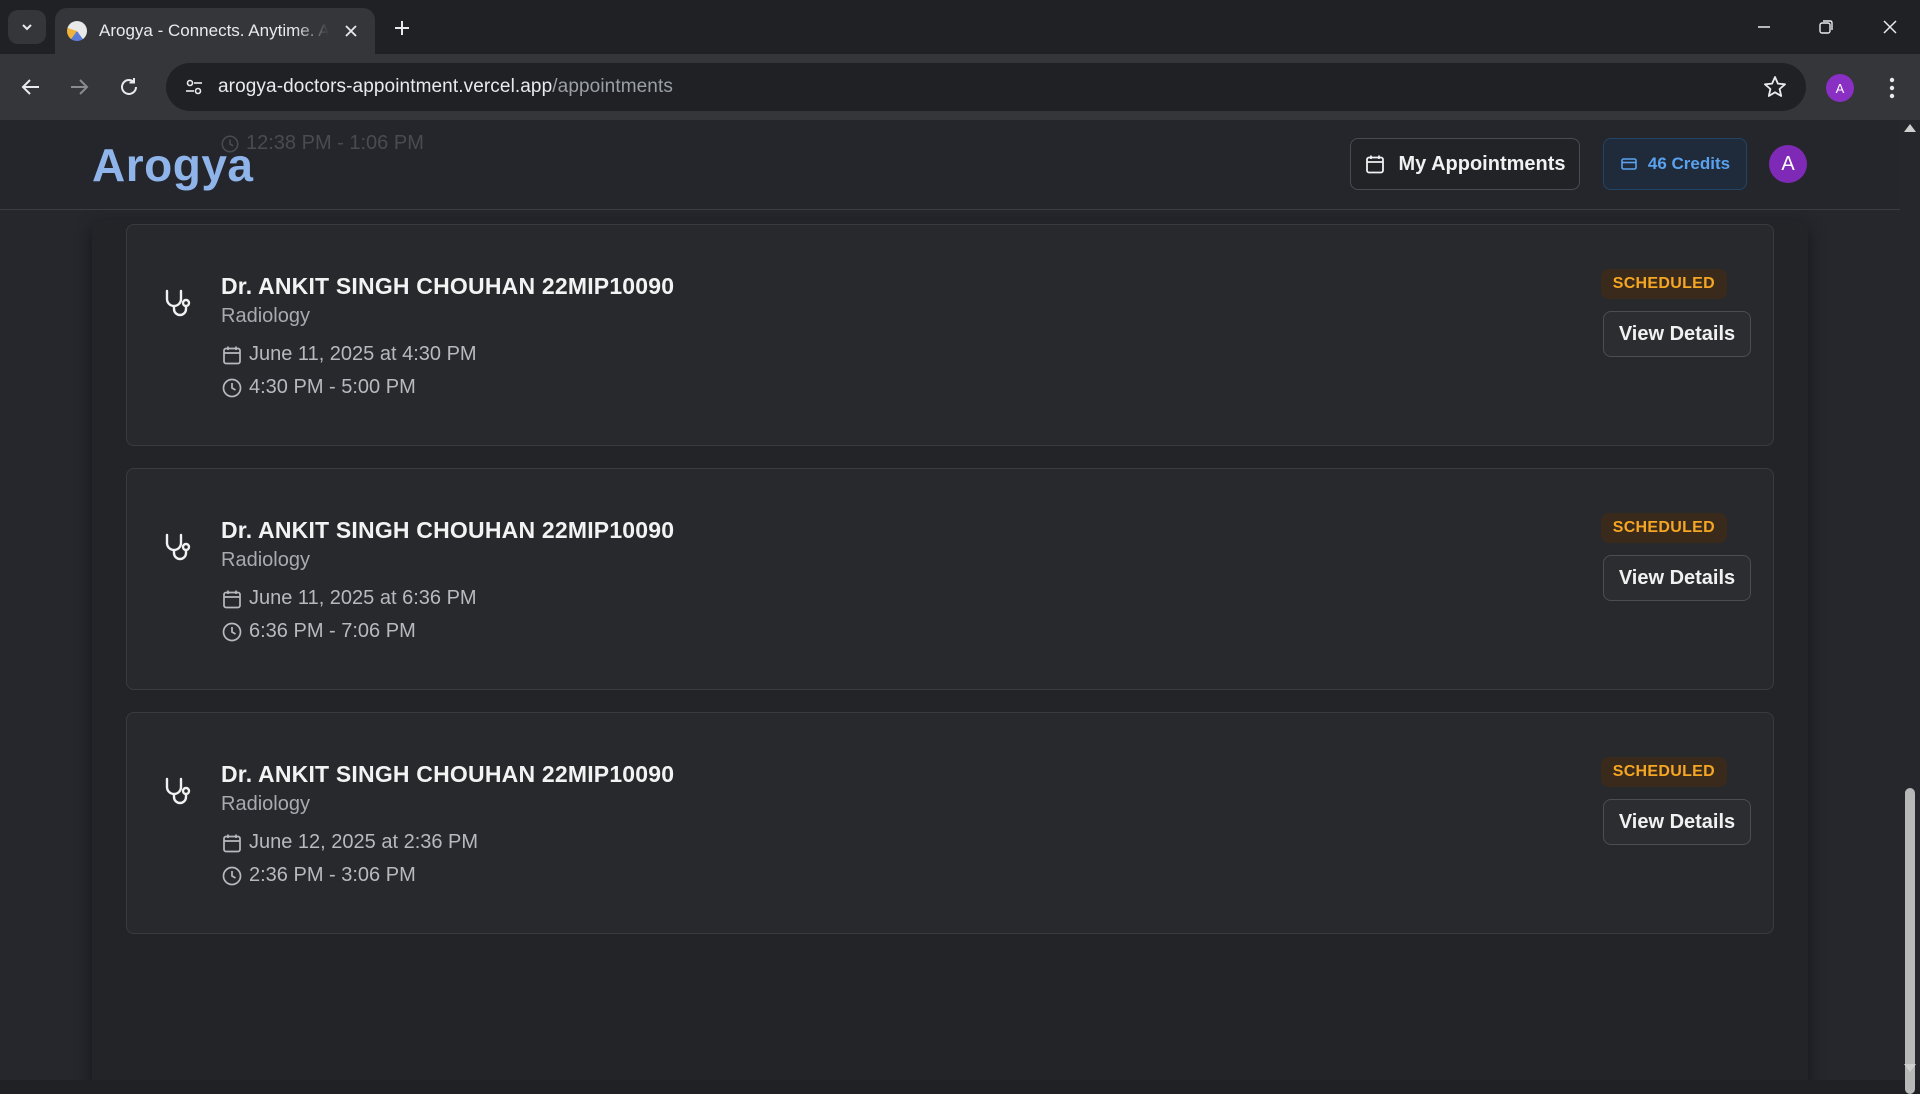  What do you see at coordinates (612, 86) in the screenshot?
I see `url-path: /appointments` at bounding box center [612, 86].